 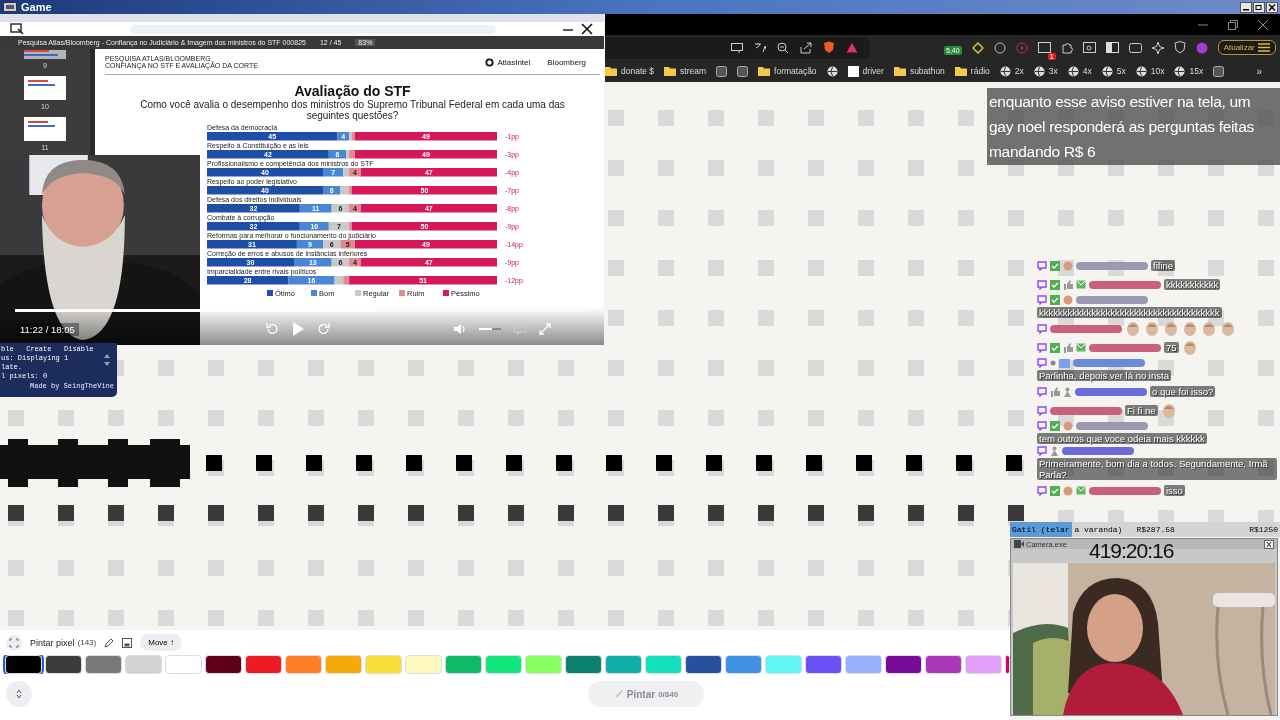 What do you see at coordinates (806, 47) in the screenshot?
I see `share-icon` at bounding box center [806, 47].